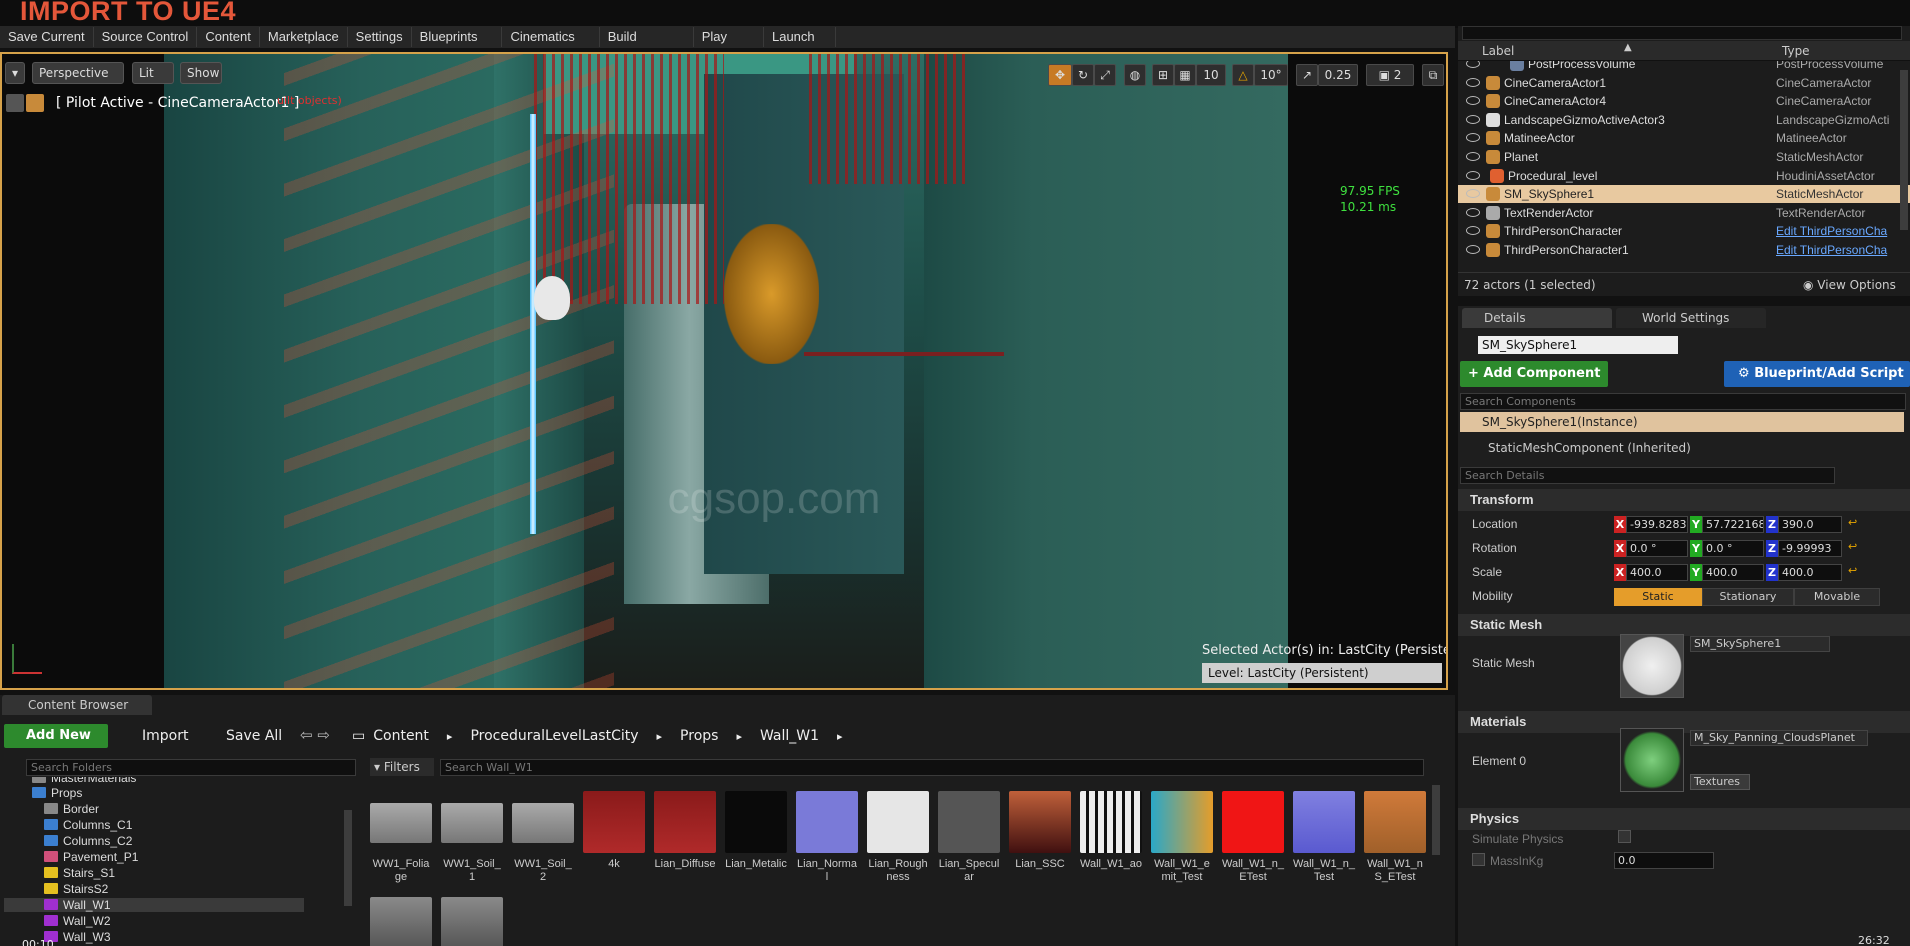 This screenshot has width=1910, height=946. Describe the element at coordinates (1578, 345) in the screenshot. I see `actor-name-field: SM_SkySphere1` at that location.